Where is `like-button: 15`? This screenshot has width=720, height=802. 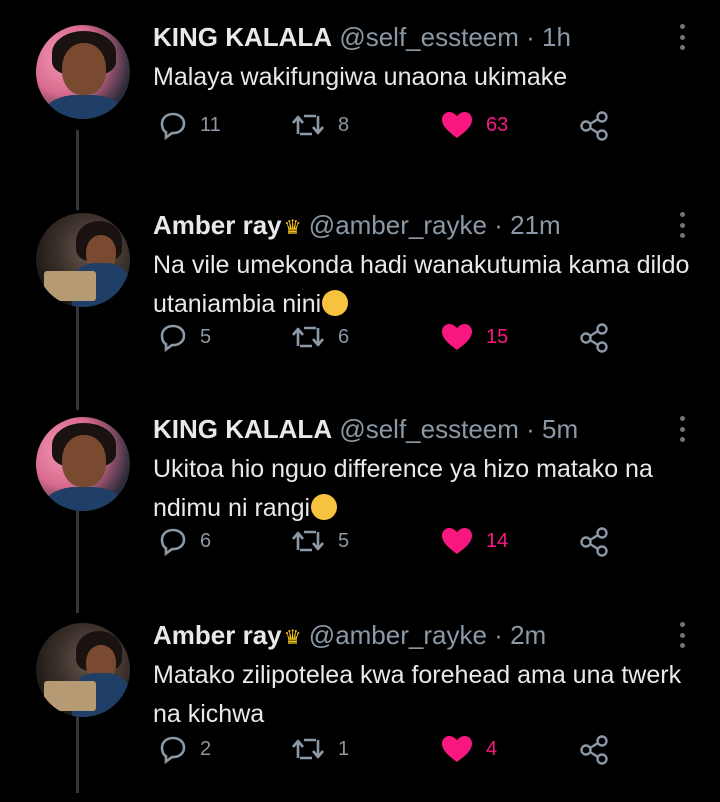 like-button: 15 is located at coordinates (474, 337).